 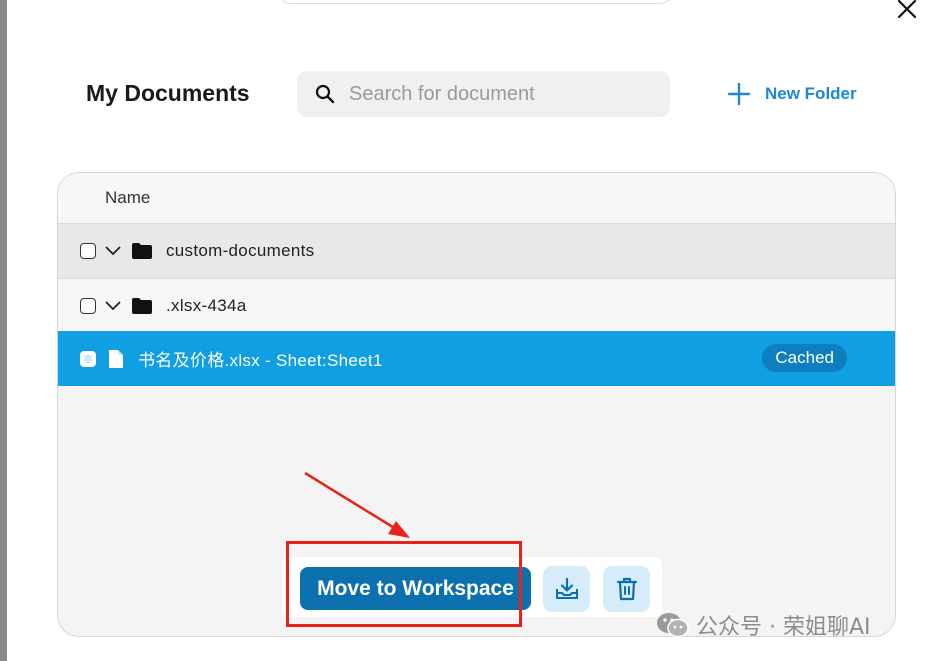 I want to click on plus-icon, so click(x=739, y=94).